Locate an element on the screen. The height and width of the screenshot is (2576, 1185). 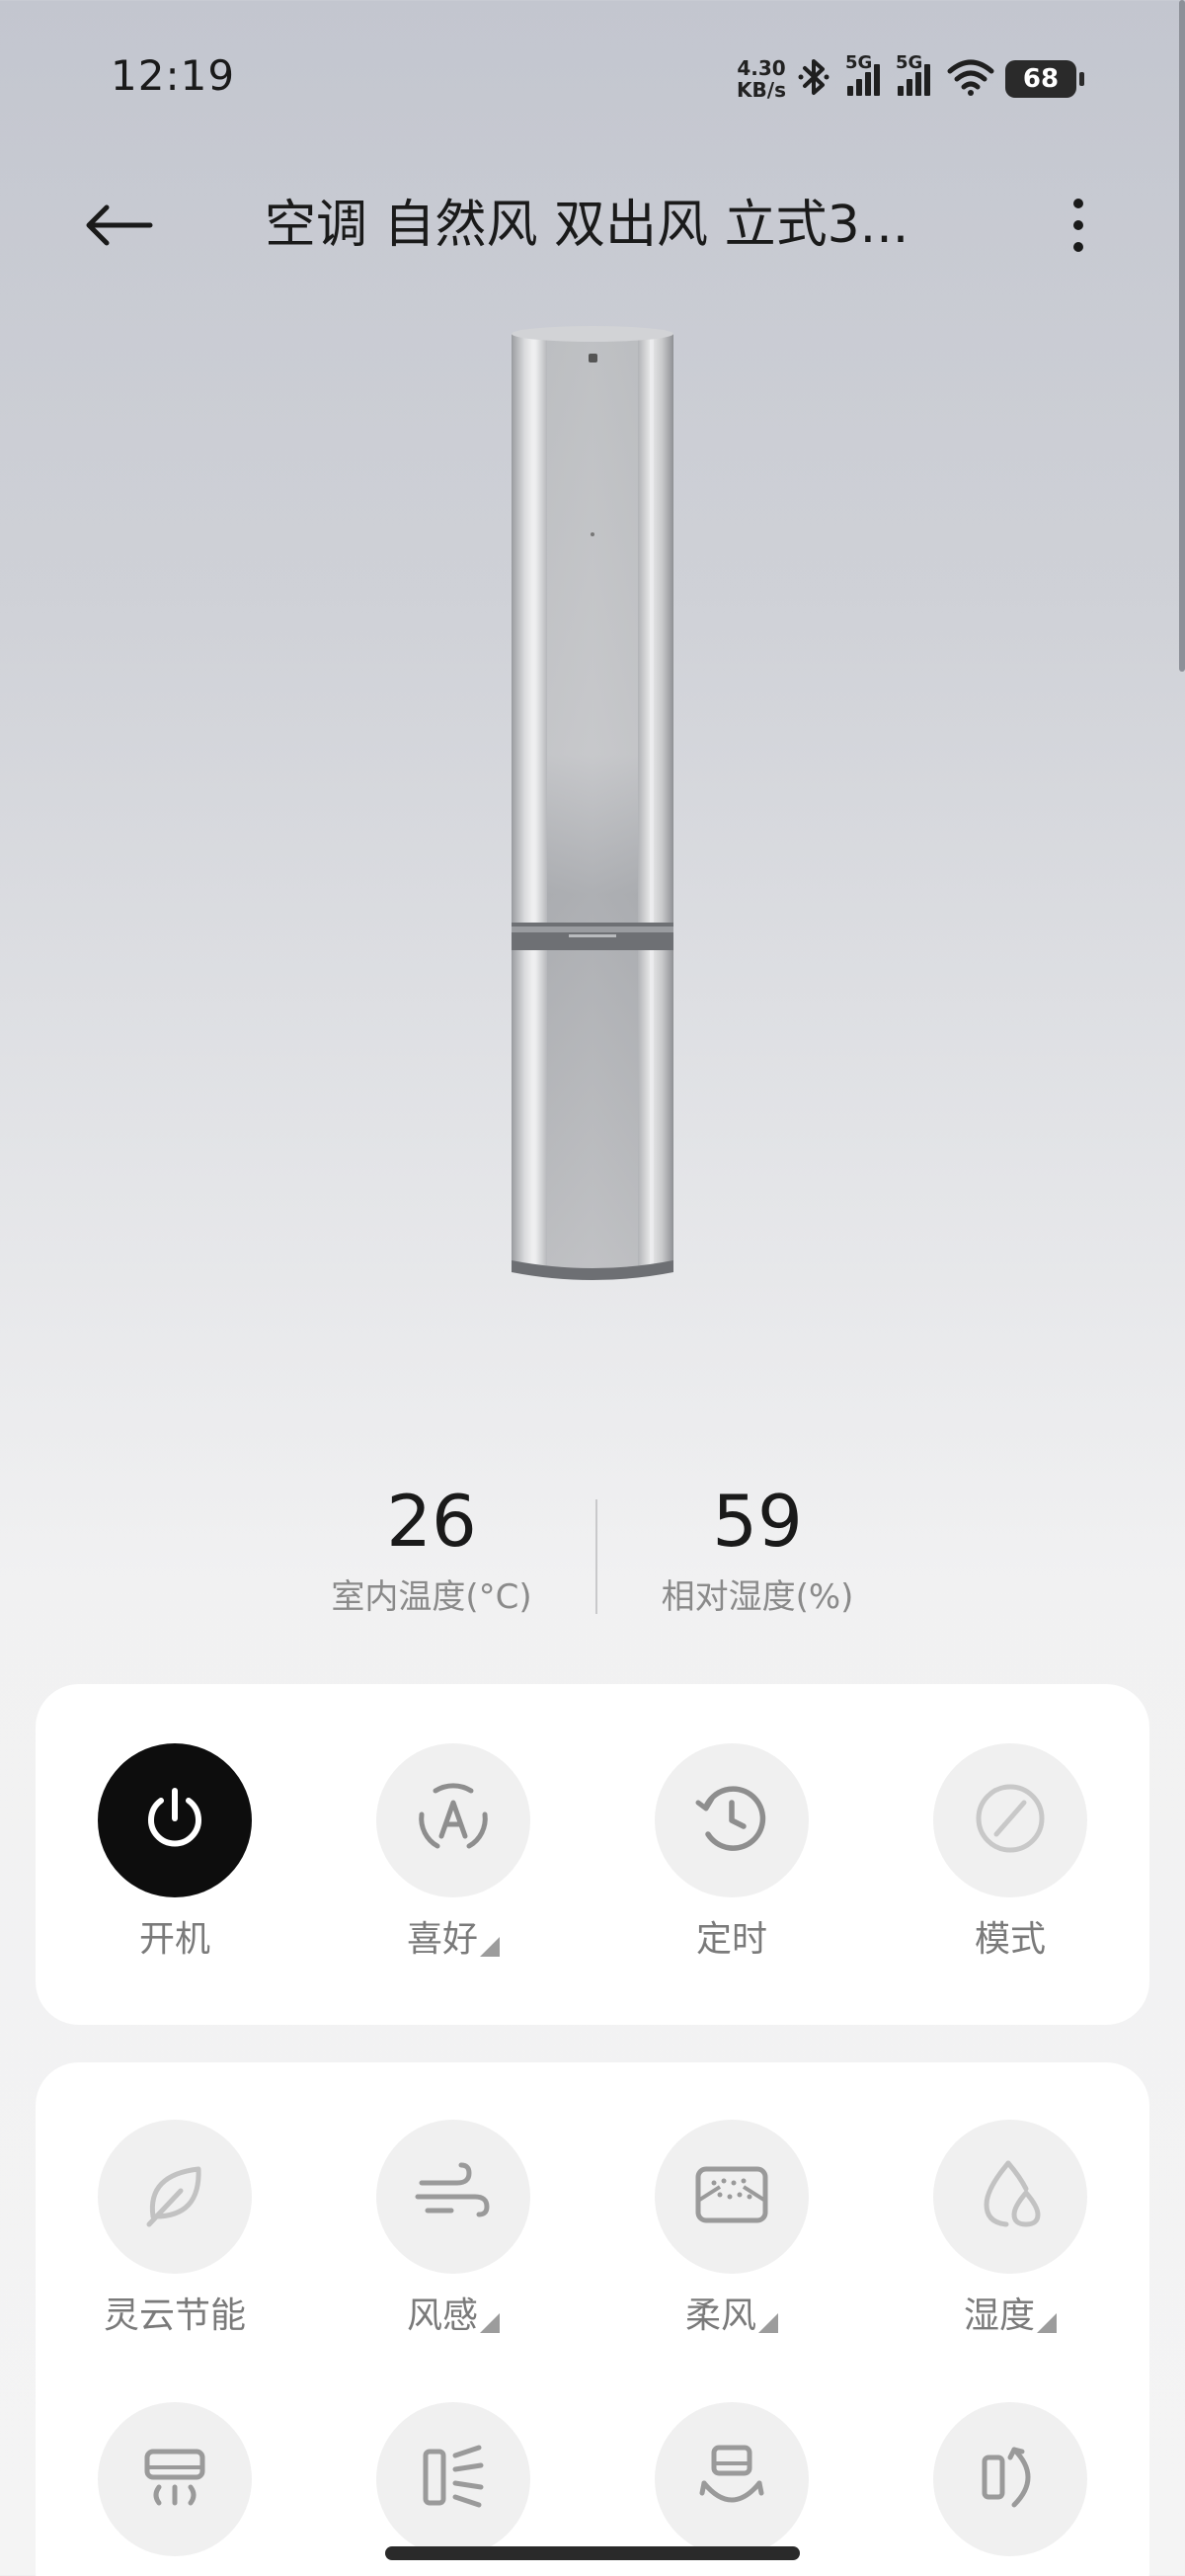
status-icons: 4.30 KB/s 5G 5G 68 is located at coordinates (911, 79).